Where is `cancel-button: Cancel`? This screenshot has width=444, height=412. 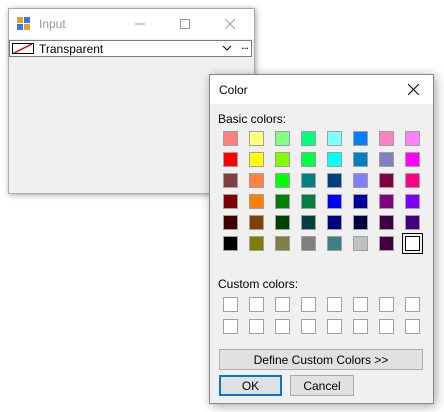 cancel-button: Cancel is located at coordinates (322, 385).